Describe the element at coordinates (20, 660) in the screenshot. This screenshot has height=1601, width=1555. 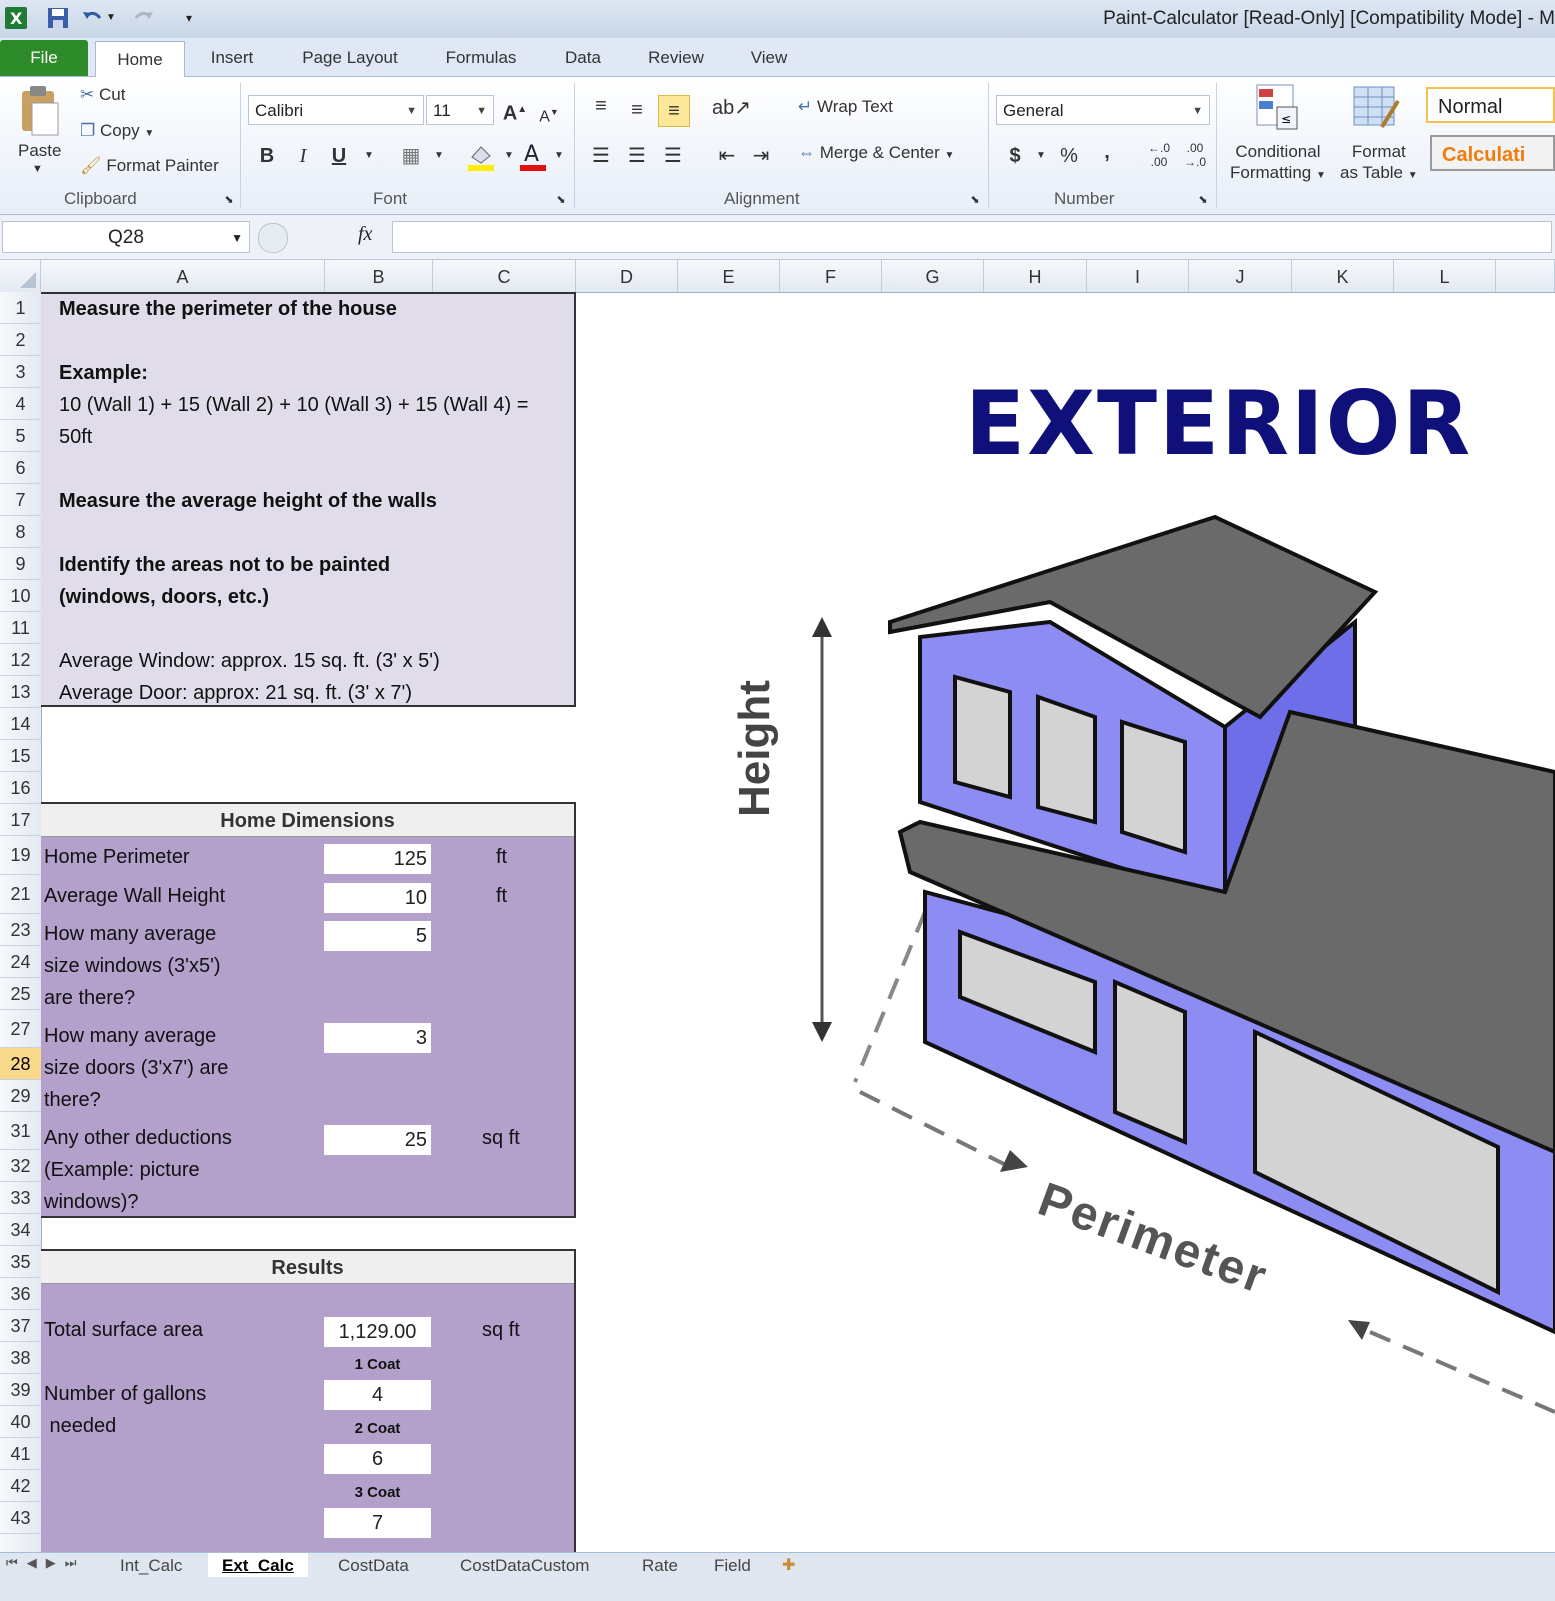
I see `row-header: 12` at that location.